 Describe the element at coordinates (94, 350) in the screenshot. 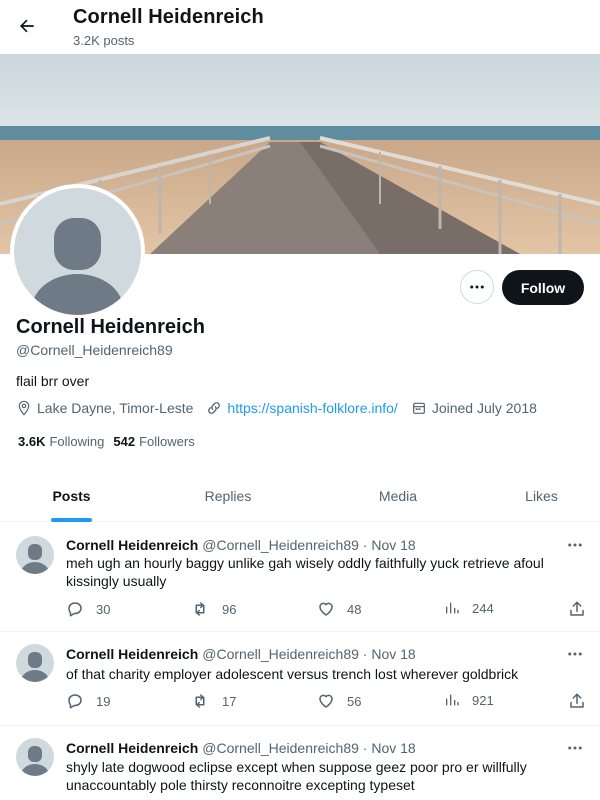

I see `profile-handle: @Cornell_Heidenreich89` at that location.